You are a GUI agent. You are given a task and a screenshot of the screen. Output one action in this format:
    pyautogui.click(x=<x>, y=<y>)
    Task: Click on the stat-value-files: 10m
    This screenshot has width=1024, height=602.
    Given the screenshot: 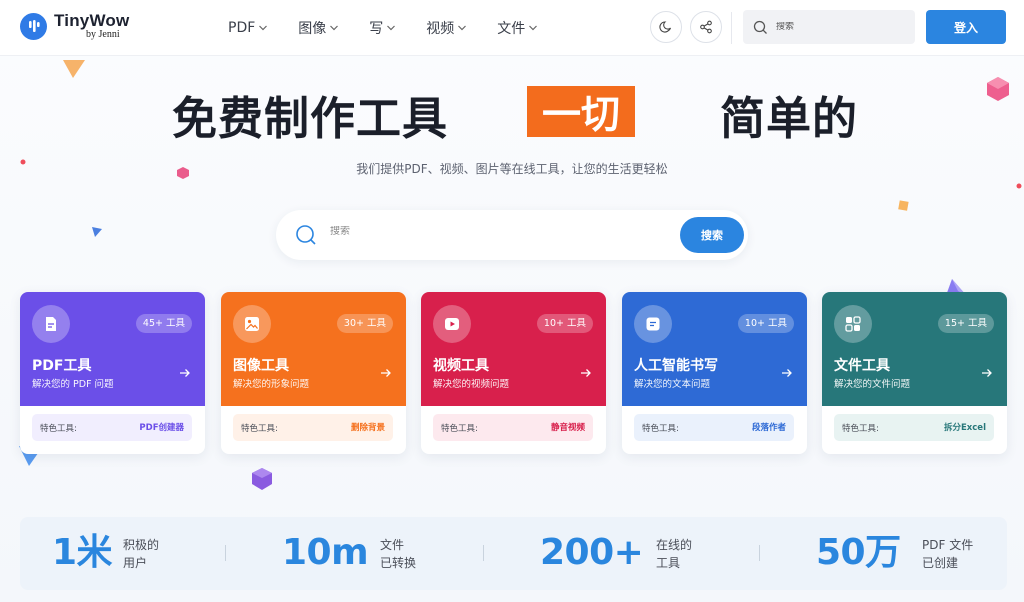 What is the action you would take?
    pyautogui.click(x=325, y=552)
    